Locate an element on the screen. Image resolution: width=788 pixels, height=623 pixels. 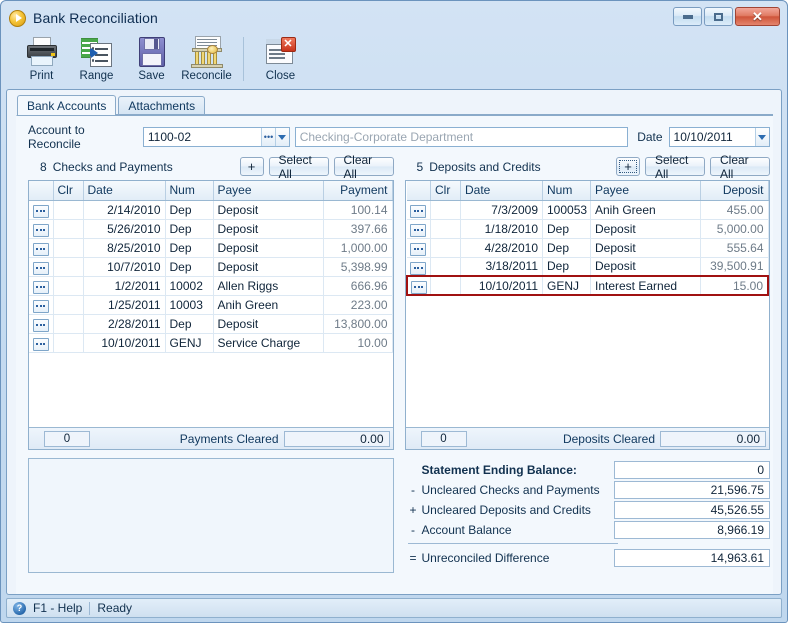
table-row: 10/7/2010 Dep Deposit 5,398.99 is located at coordinates (211, 267).